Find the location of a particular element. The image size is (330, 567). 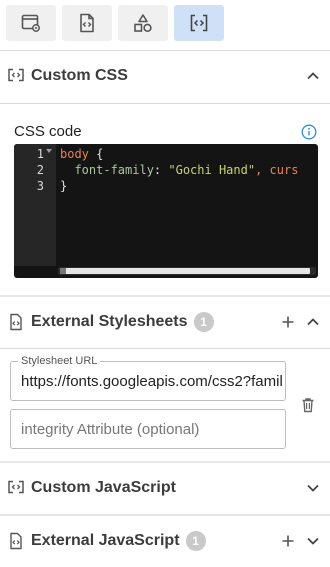

scrollbar-thumb is located at coordinates (185, 271).